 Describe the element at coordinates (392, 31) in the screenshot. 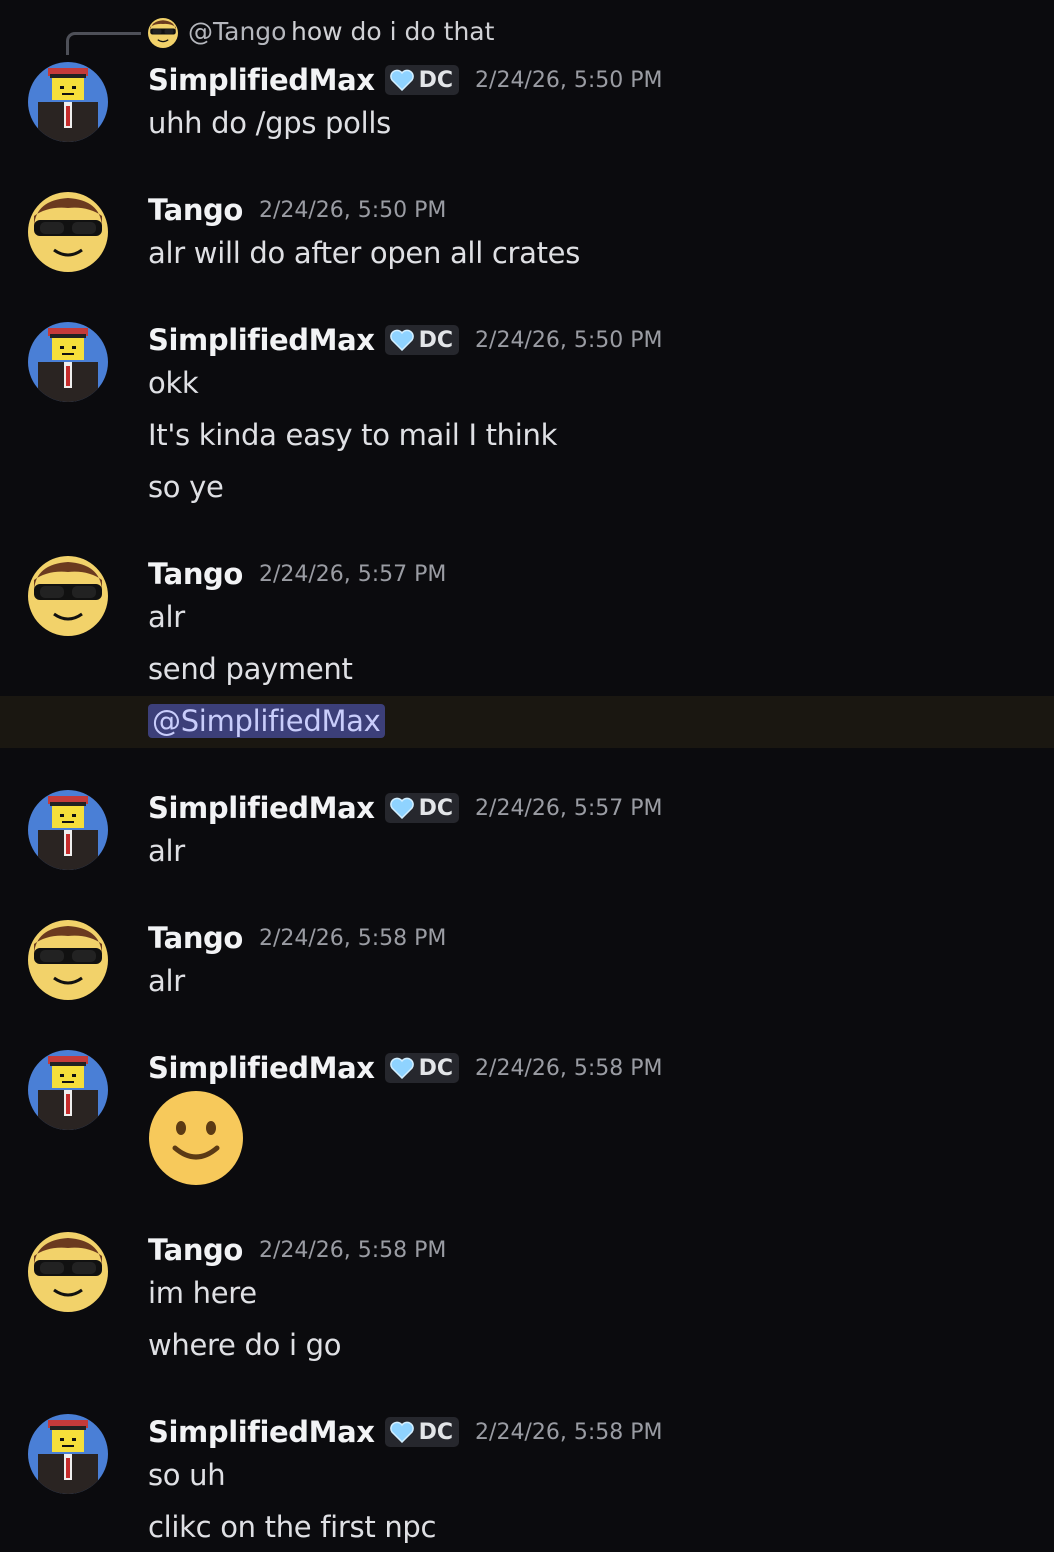

I see `reply-preview-text: how do i do that` at that location.